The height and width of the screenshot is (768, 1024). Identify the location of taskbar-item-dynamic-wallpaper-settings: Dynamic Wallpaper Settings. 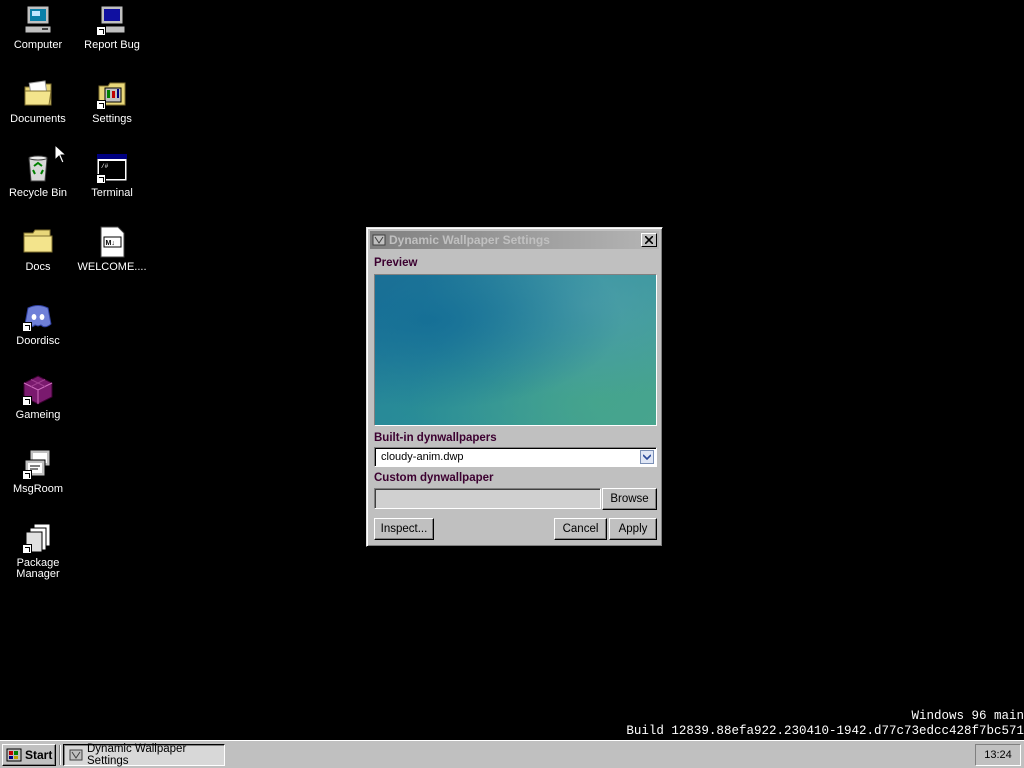
(144, 755).